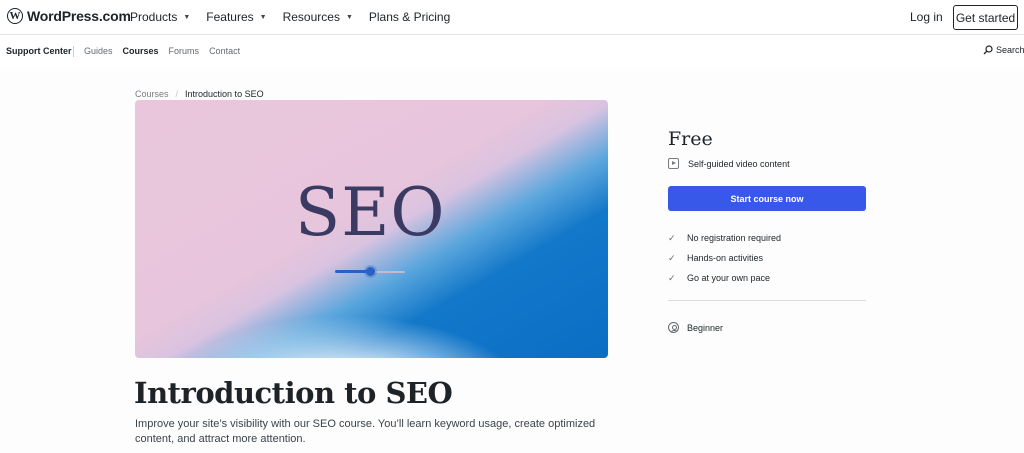 This screenshot has height=453, width=1024. I want to click on nav-plans-pricing-label: Plans & Pricing, so click(409, 17).